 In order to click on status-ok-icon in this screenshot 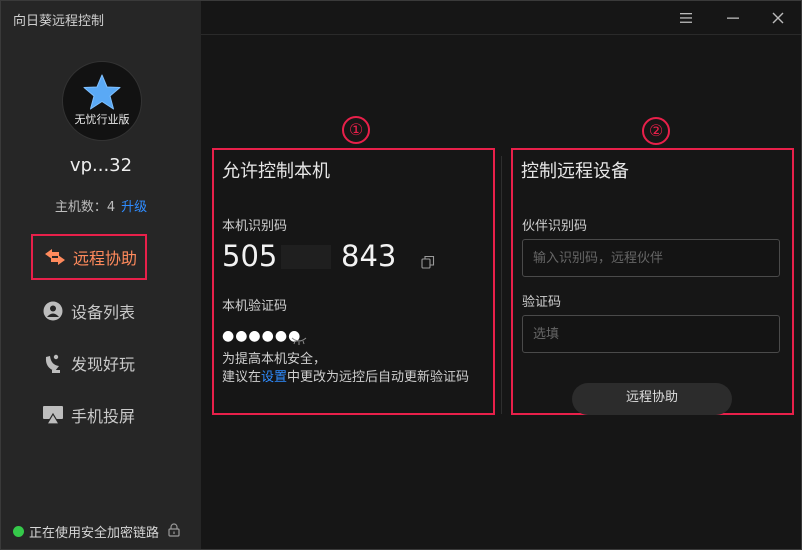, I will do `click(18, 531)`.